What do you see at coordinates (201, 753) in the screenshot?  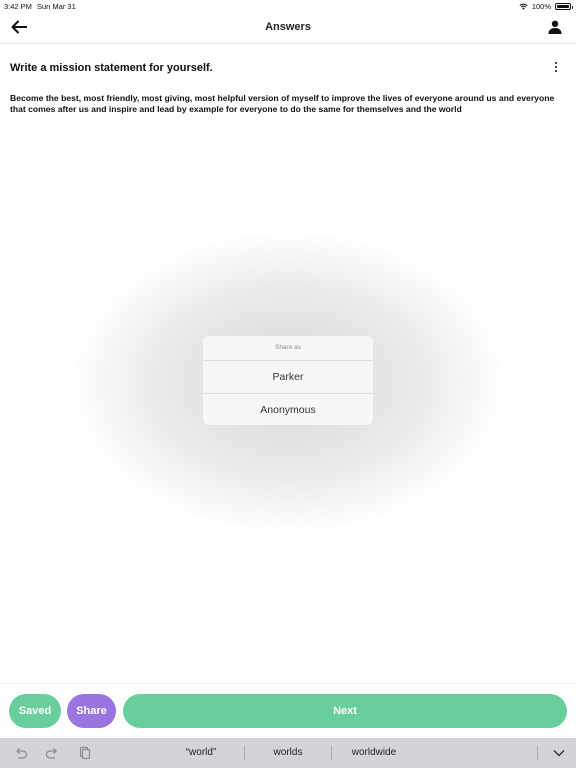 I see `suggestion-item: “world”` at bounding box center [201, 753].